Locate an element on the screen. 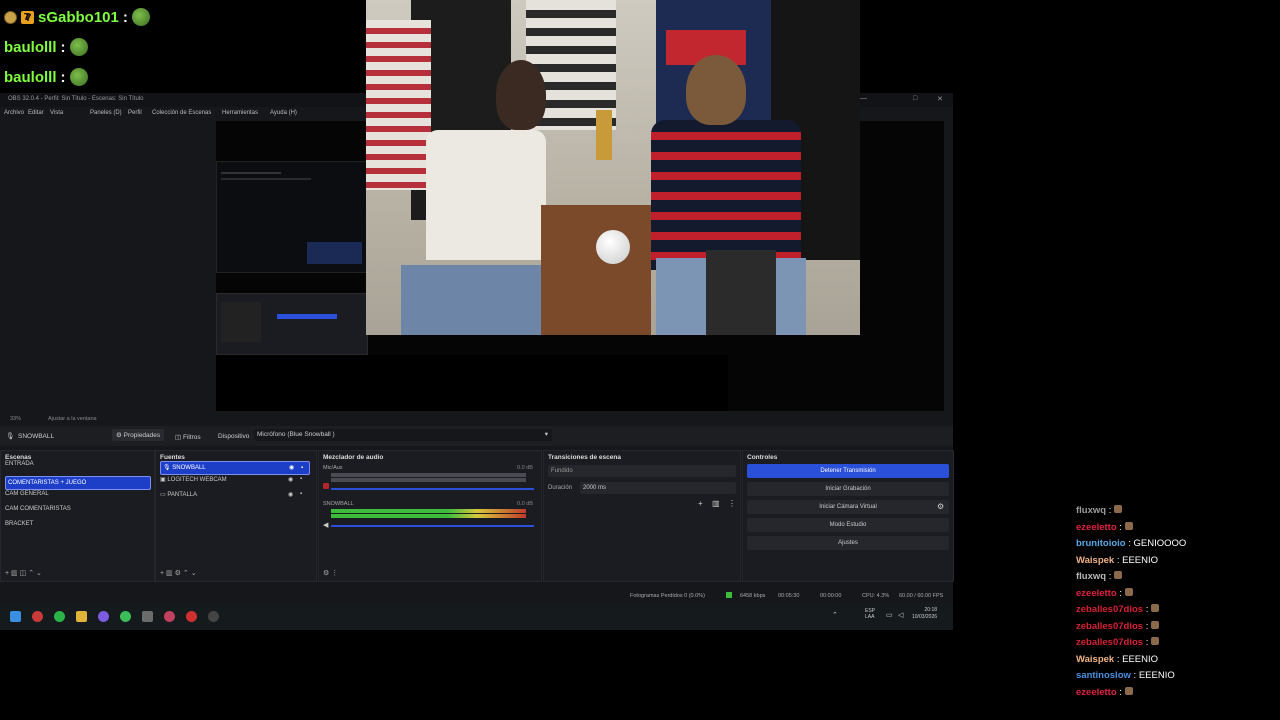 This screenshot has width=1280, height=720. browser-icon is located at coordinates (37, 616).